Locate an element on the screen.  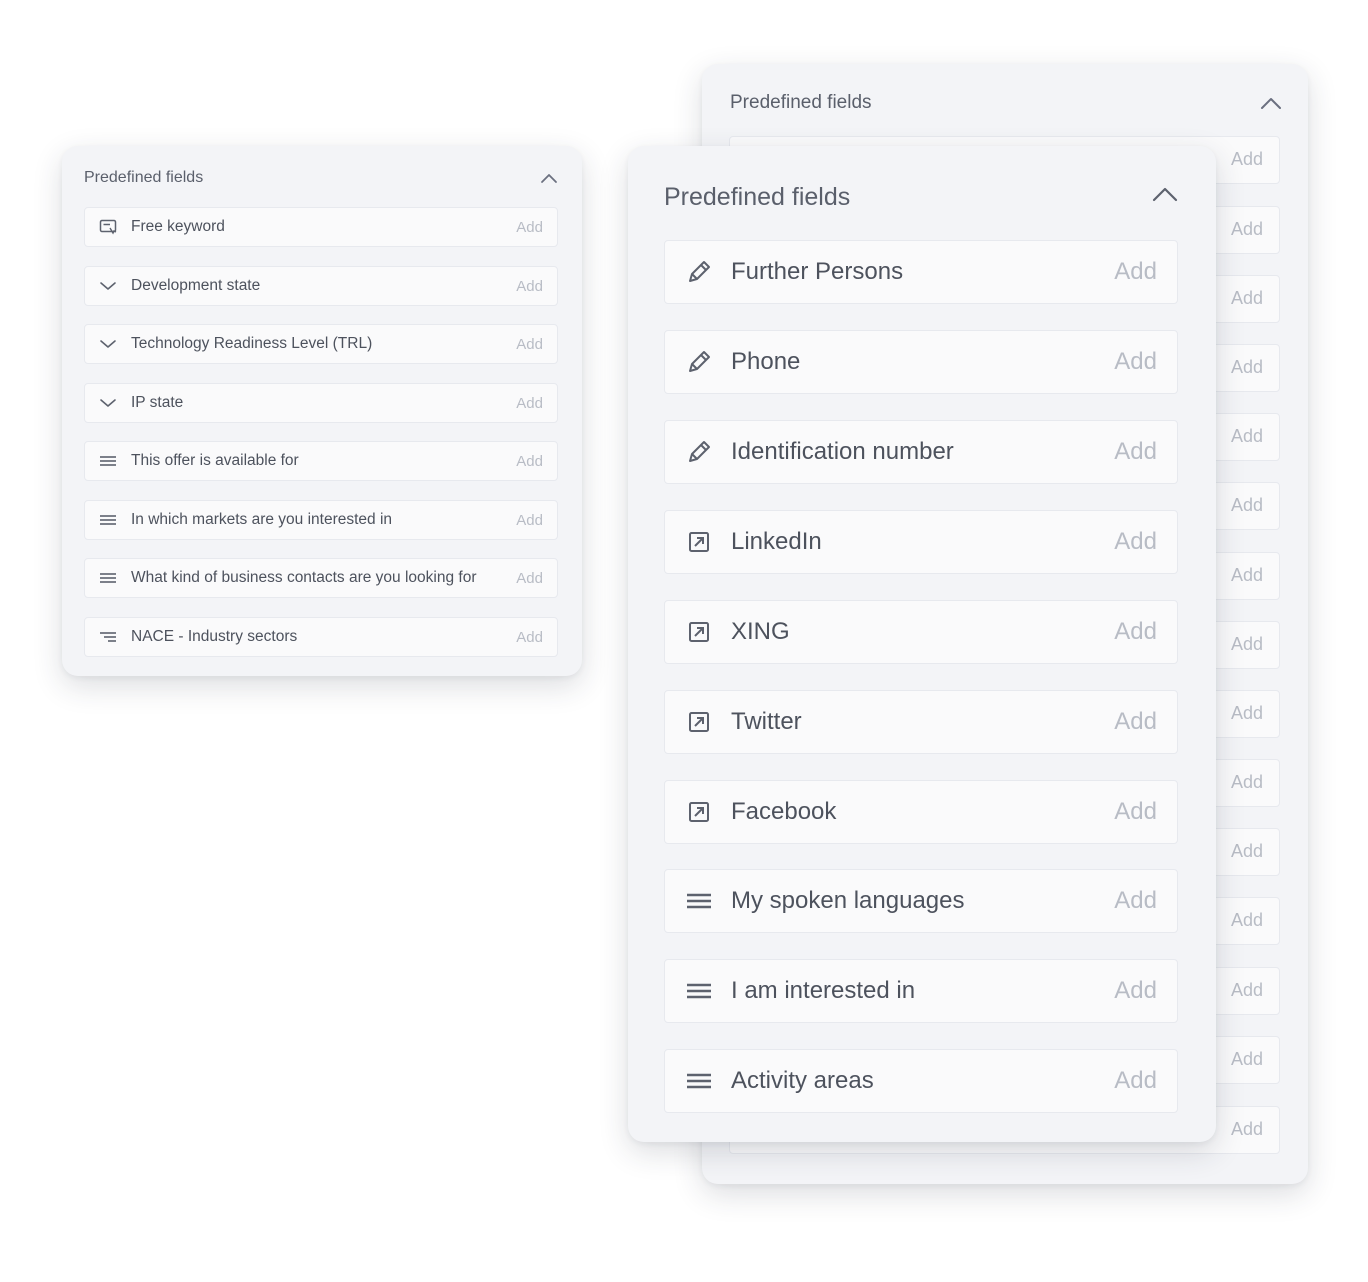
field-label: My spoken languages is located at coordinates (848, 900).